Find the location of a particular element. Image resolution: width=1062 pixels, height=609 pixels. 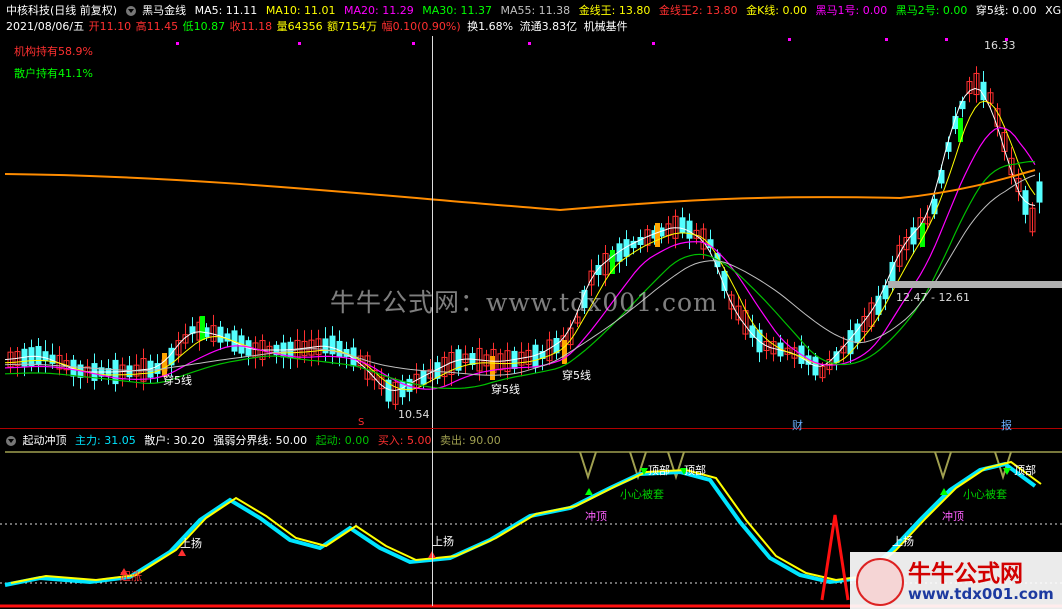

ma55-value: MA55: 11.38 is located at coordinates (535, 10).